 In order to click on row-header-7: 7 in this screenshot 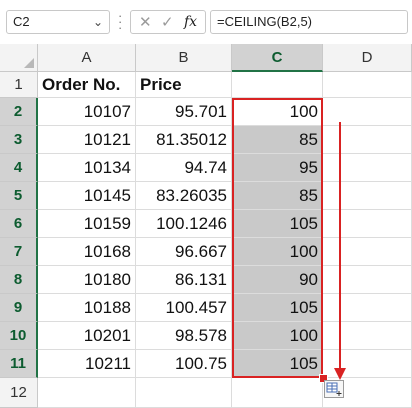, I will do `click(19, 252)`.